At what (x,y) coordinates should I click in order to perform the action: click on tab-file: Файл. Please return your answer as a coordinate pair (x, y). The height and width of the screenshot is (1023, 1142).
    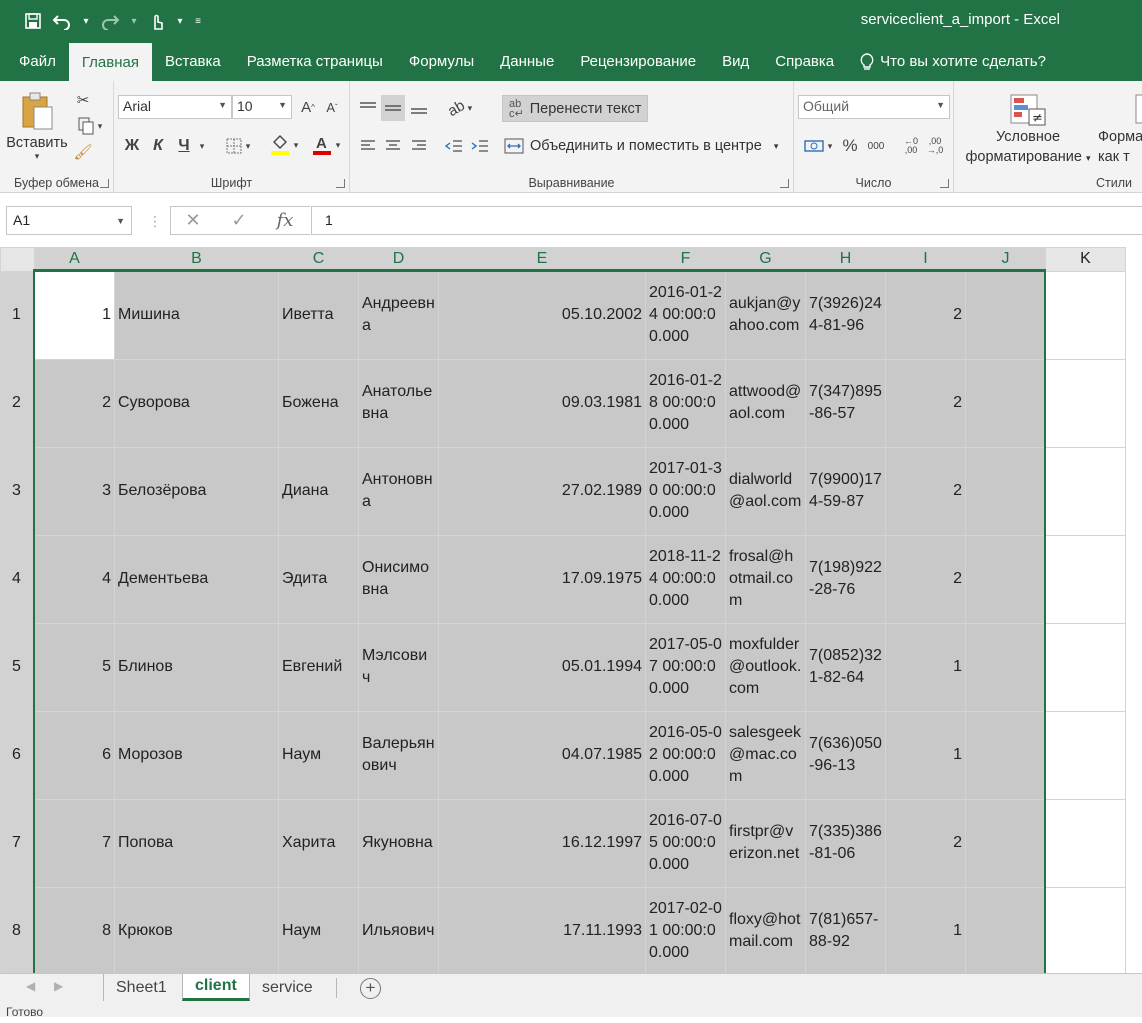
    Looking at the image, I should click on (34, 61).